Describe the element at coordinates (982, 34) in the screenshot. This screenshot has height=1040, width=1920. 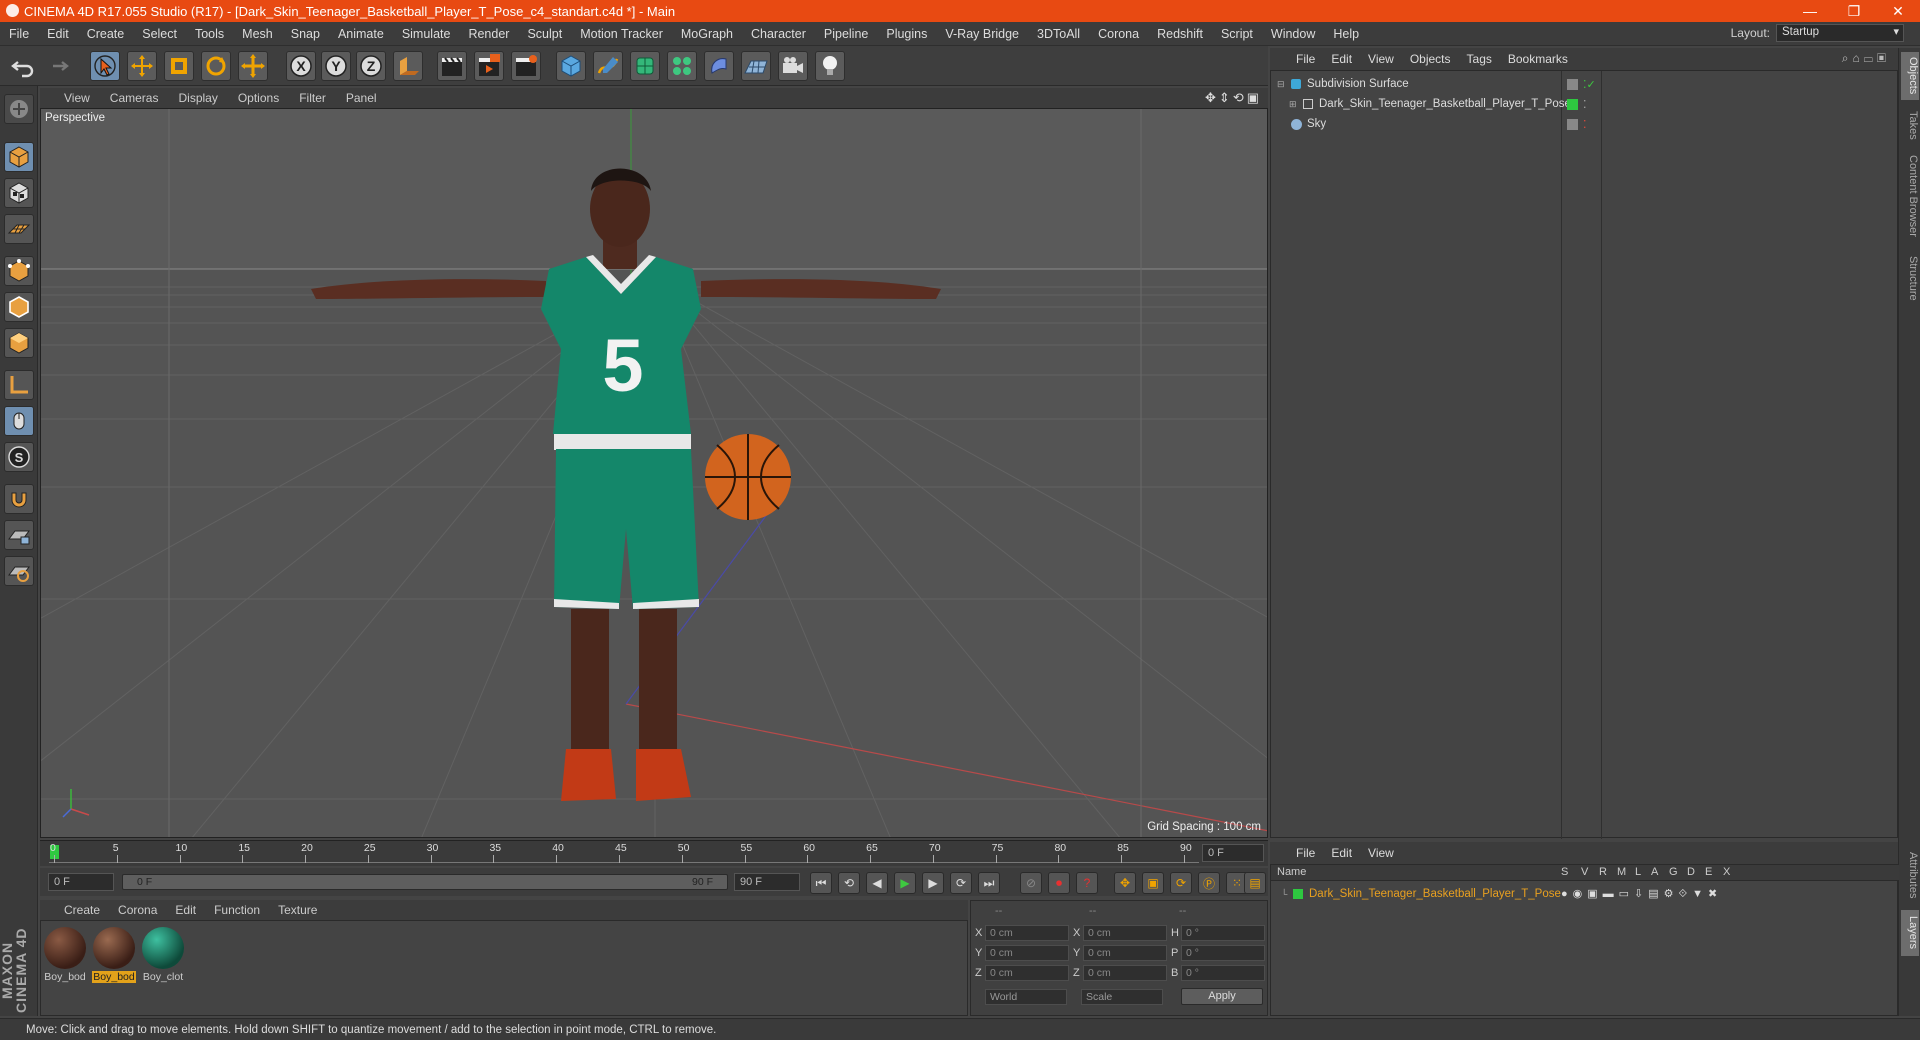
I see `menu-vray-bridge: V-Ray Bridge` at that location.